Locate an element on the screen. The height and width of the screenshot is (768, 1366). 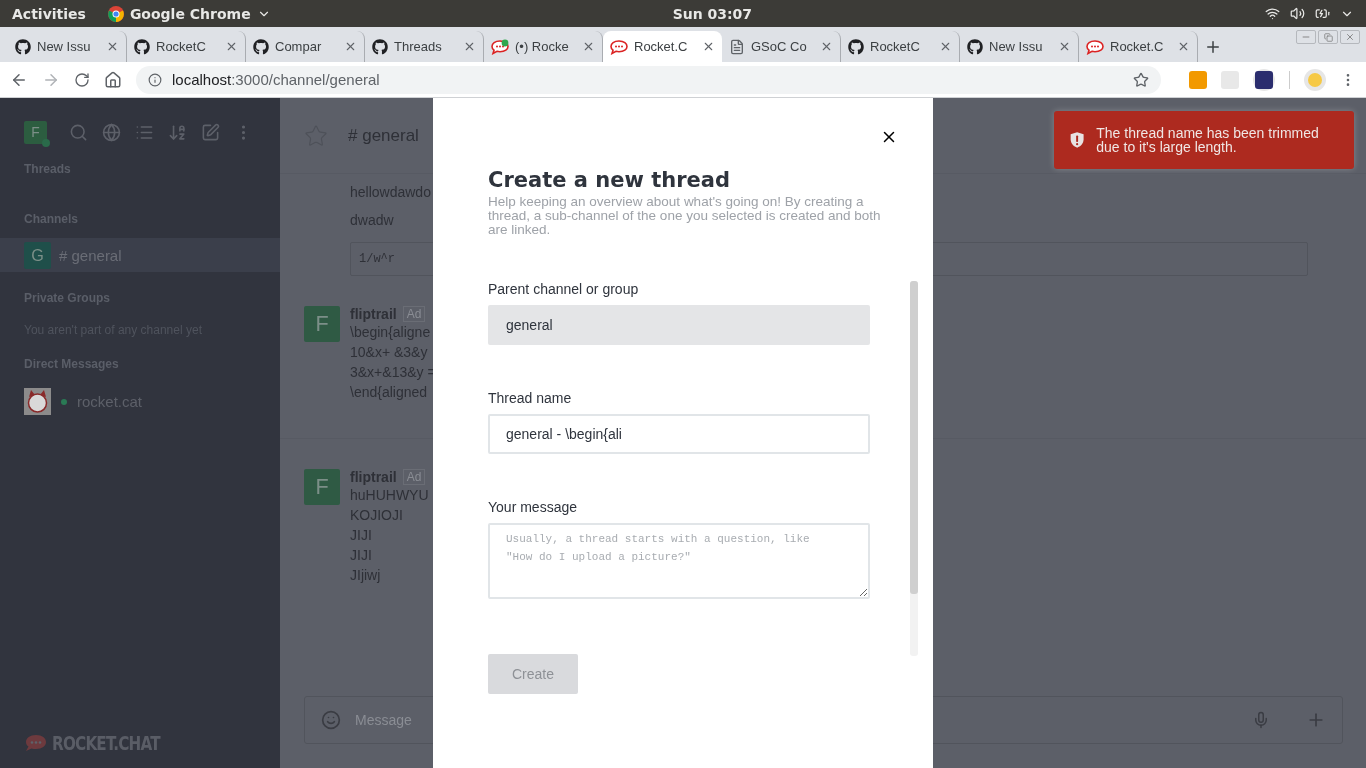
app-menu: Google Chrome is located at coordinates (190, 13).